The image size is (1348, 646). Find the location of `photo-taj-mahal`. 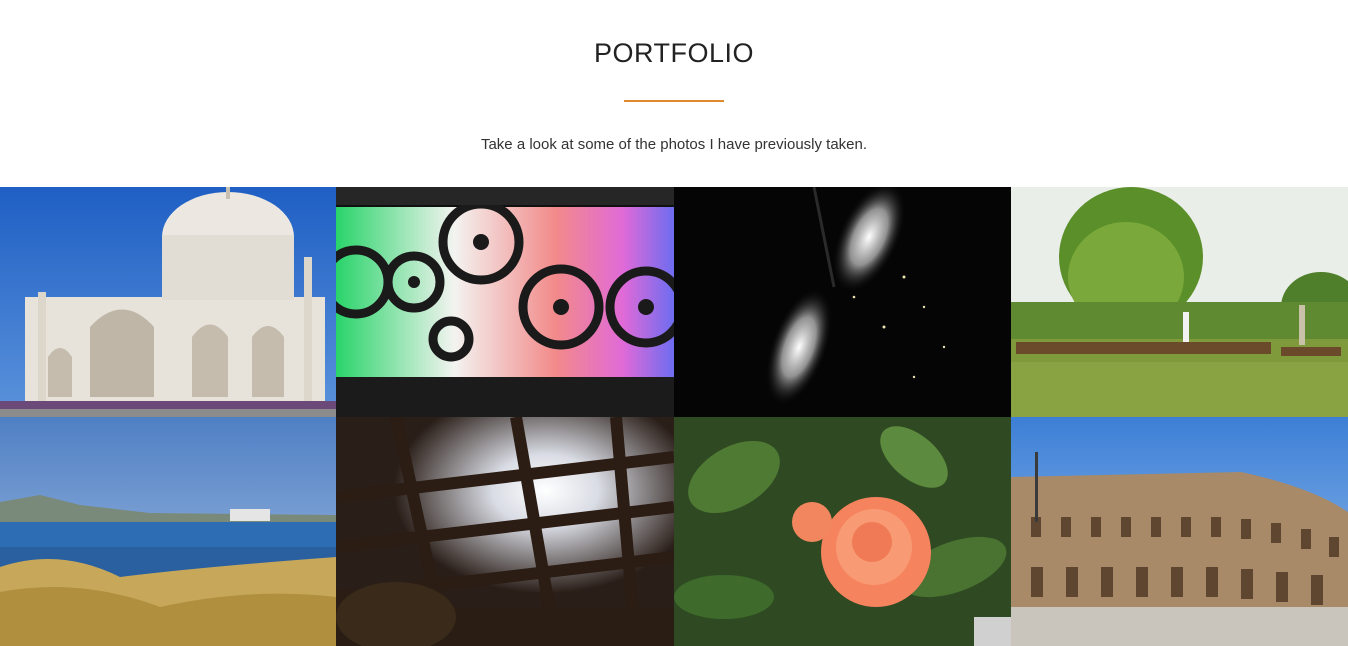

photo-taj-mahal is located at coordinates (168, 302).